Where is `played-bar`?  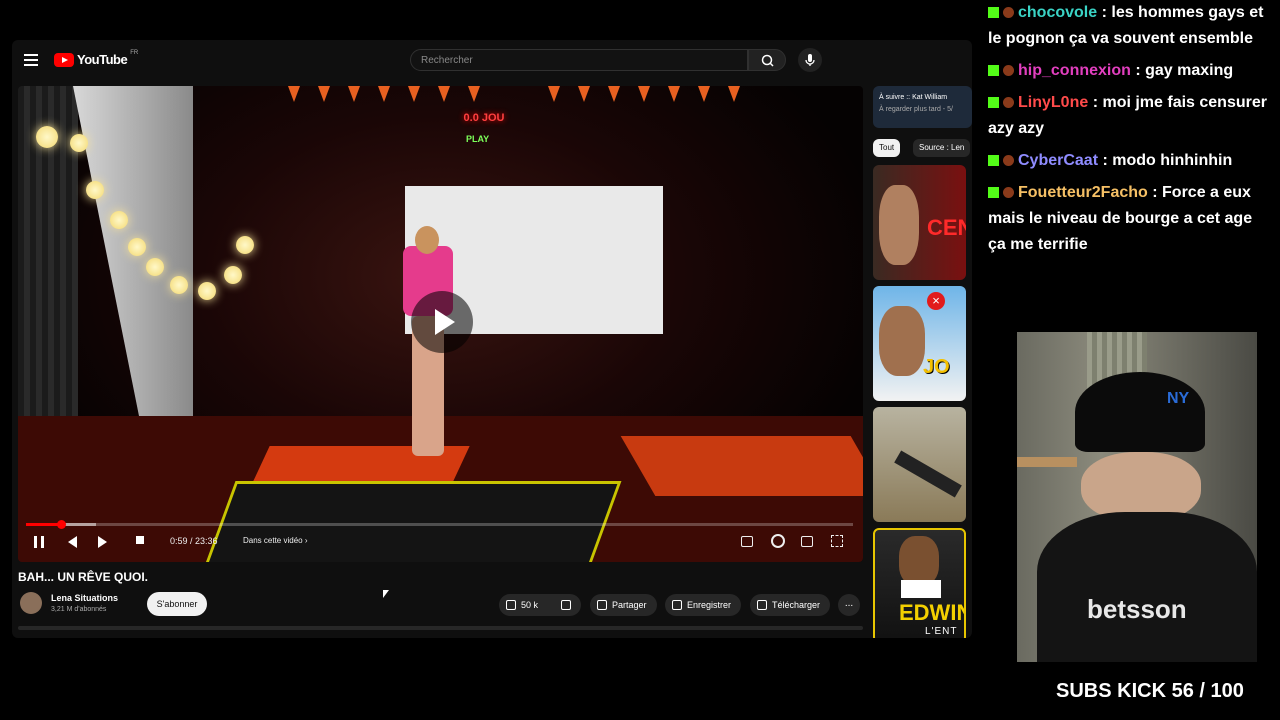
played-bar is located at coordinates (43, 524).